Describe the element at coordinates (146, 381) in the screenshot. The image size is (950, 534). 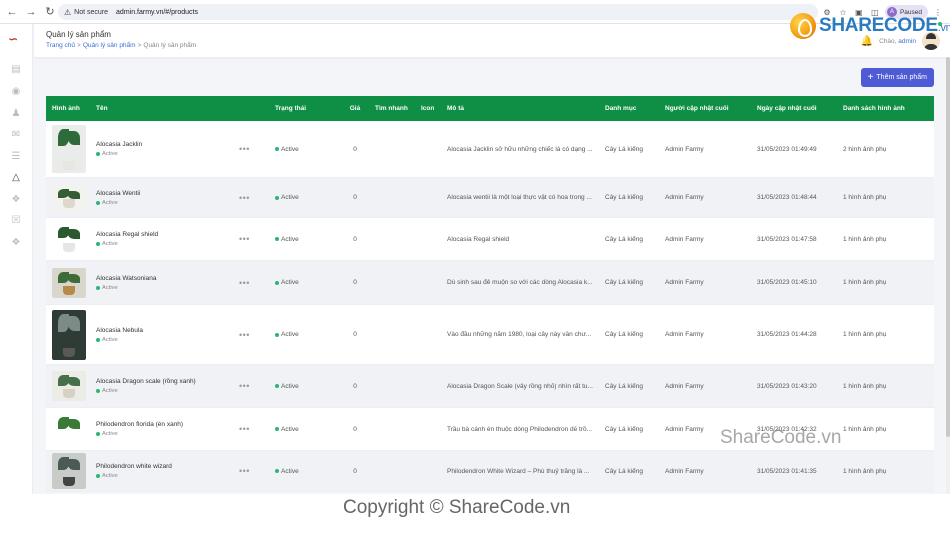
I see `product-name: Alocasia Dragon scale (rồng xanh)` at that location.